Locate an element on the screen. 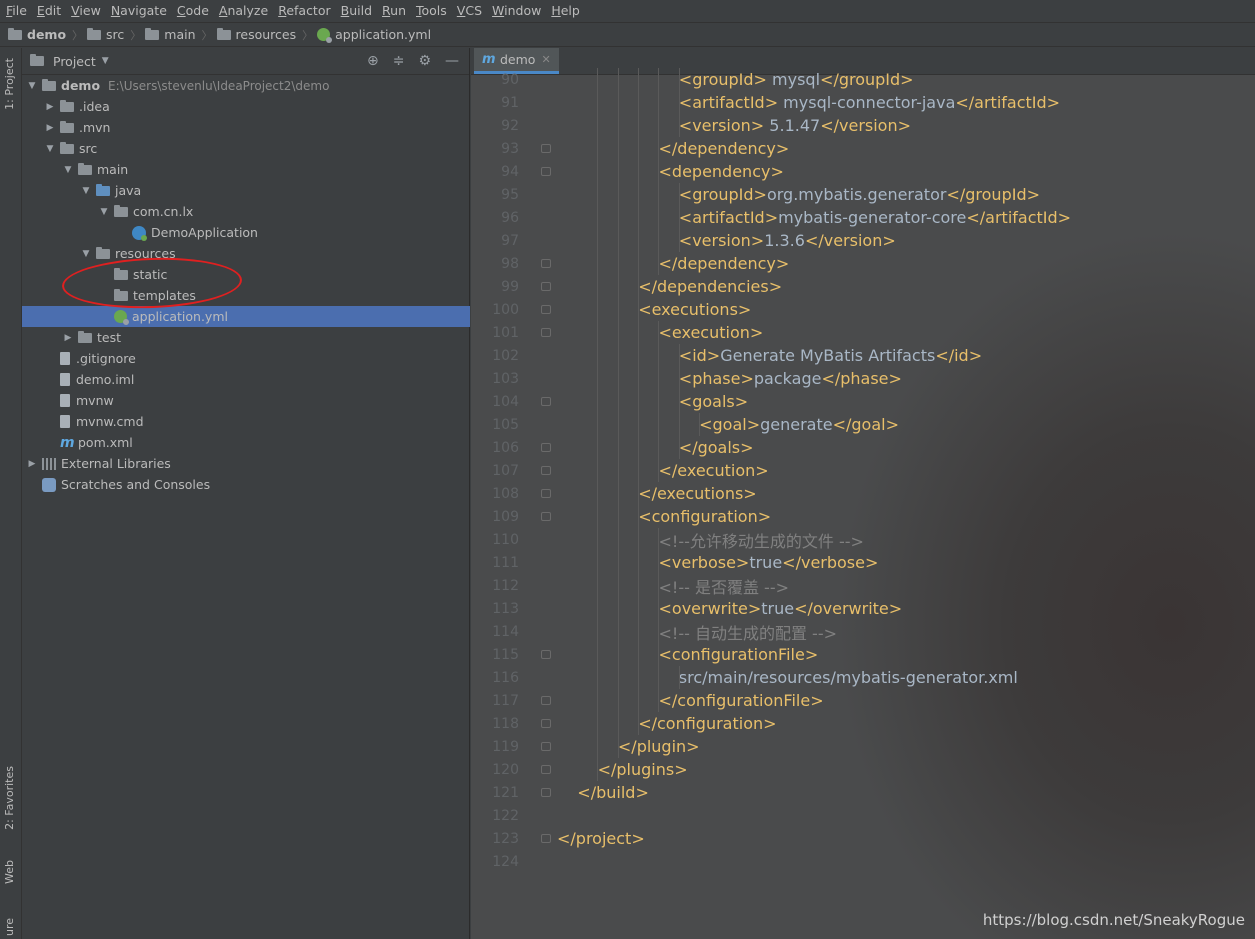  tree-node-scratches-and-consoles: Scratches and Consoles is located at coordinates (246, 484).